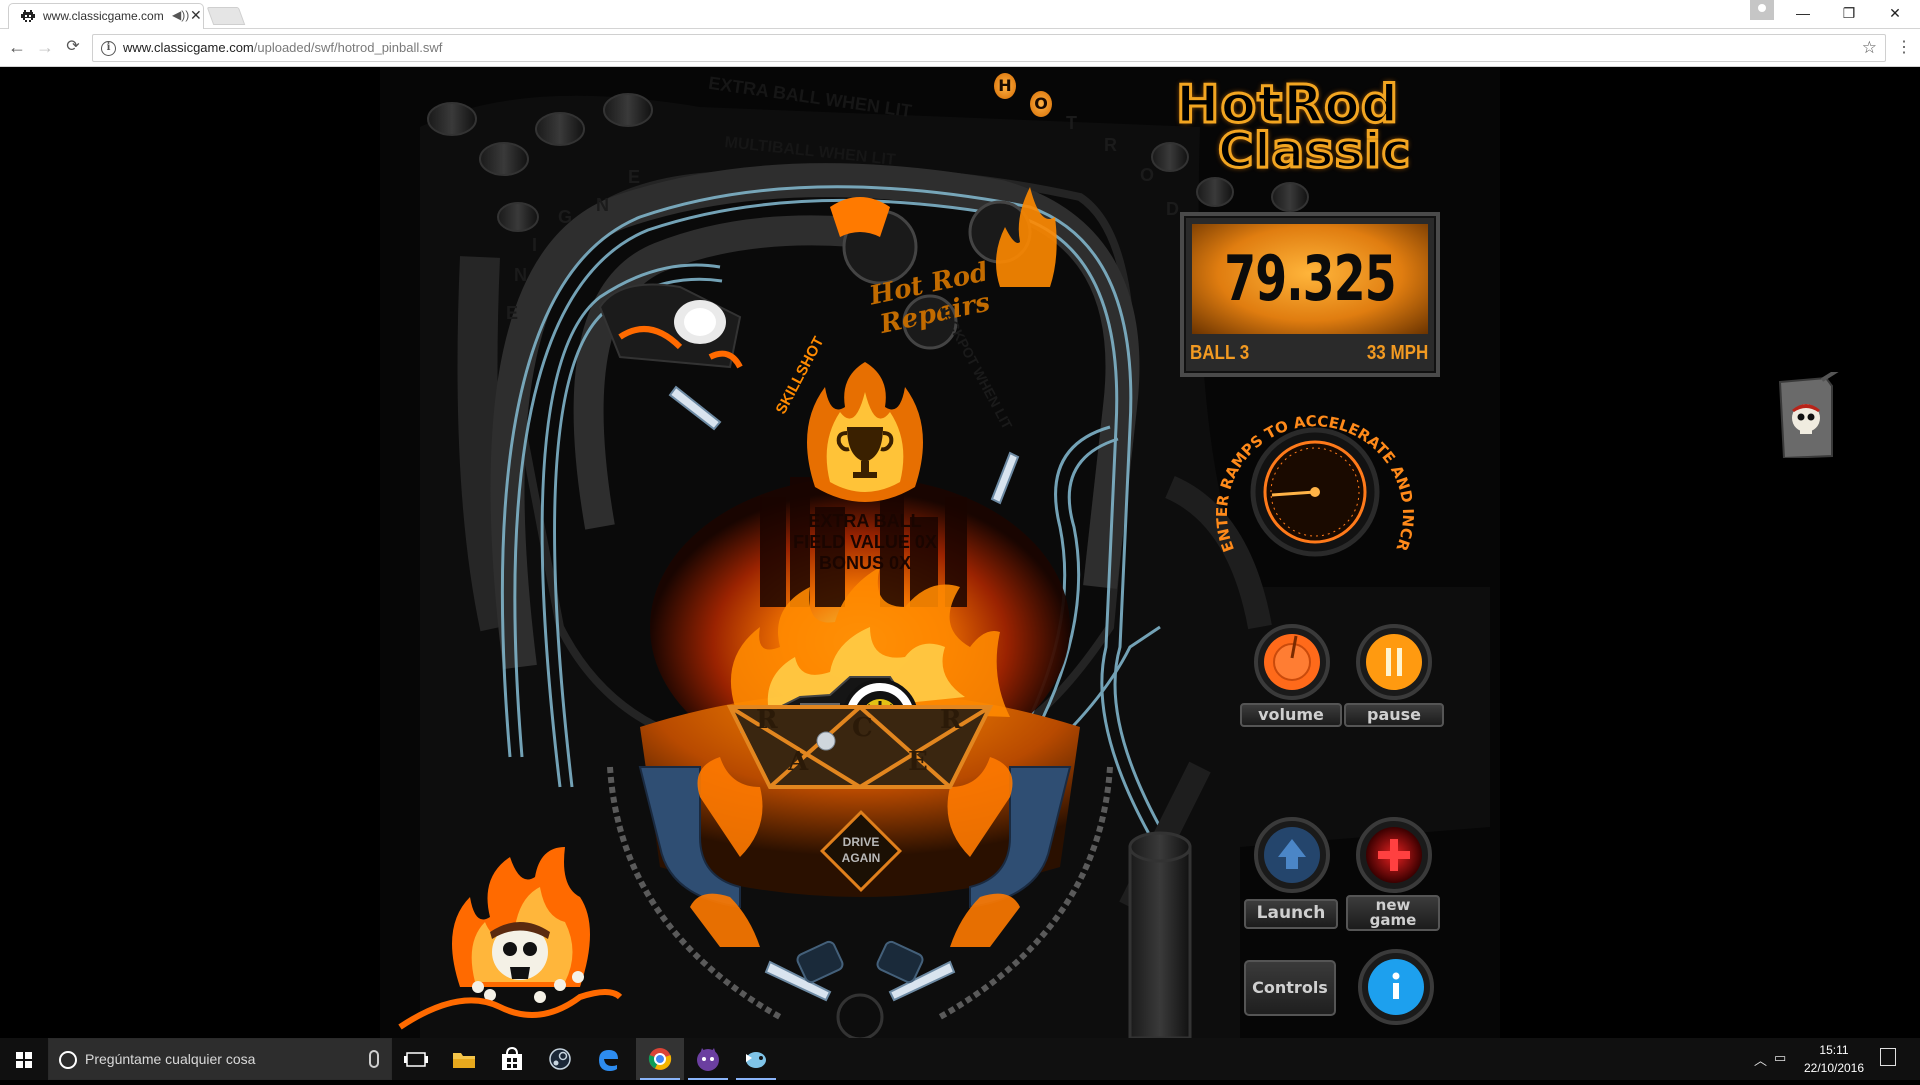 This screenshot has height=1085, width=1920. Describe the element at coordinates (520, 275) in the screenshot. I see `engine-letter-n2: N` at that location.